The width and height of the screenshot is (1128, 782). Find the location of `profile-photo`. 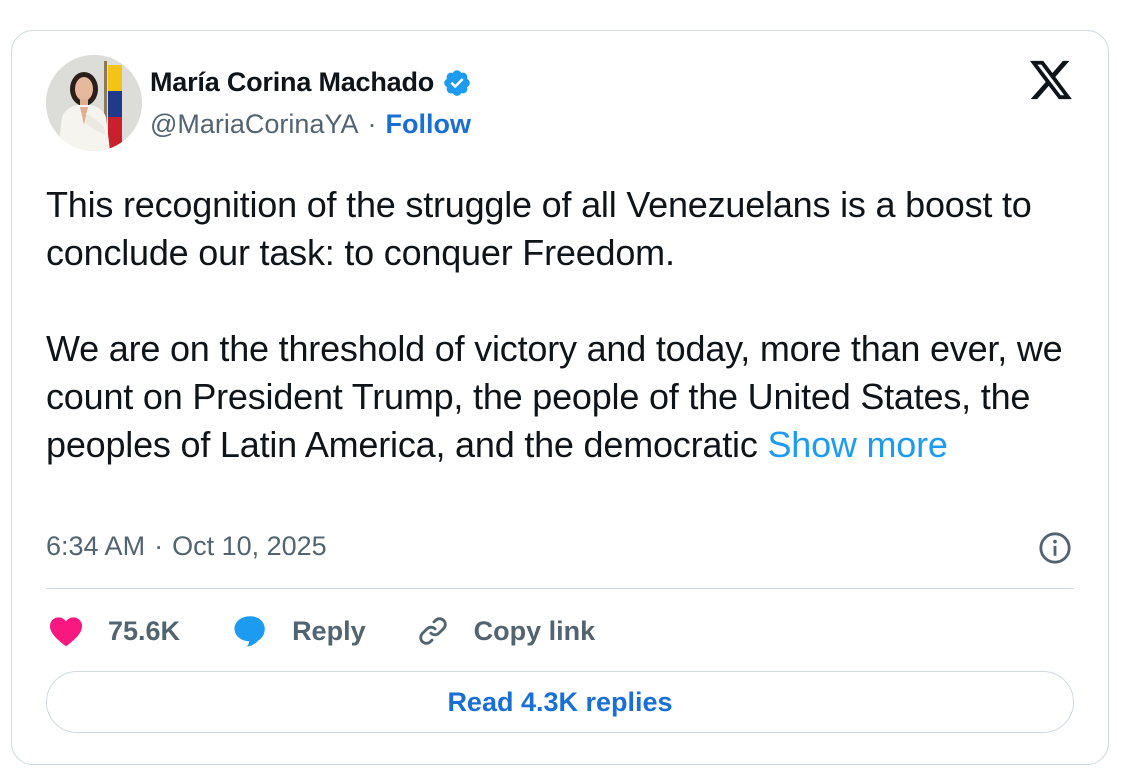

profile-photo is located at coordinates (94, 103).